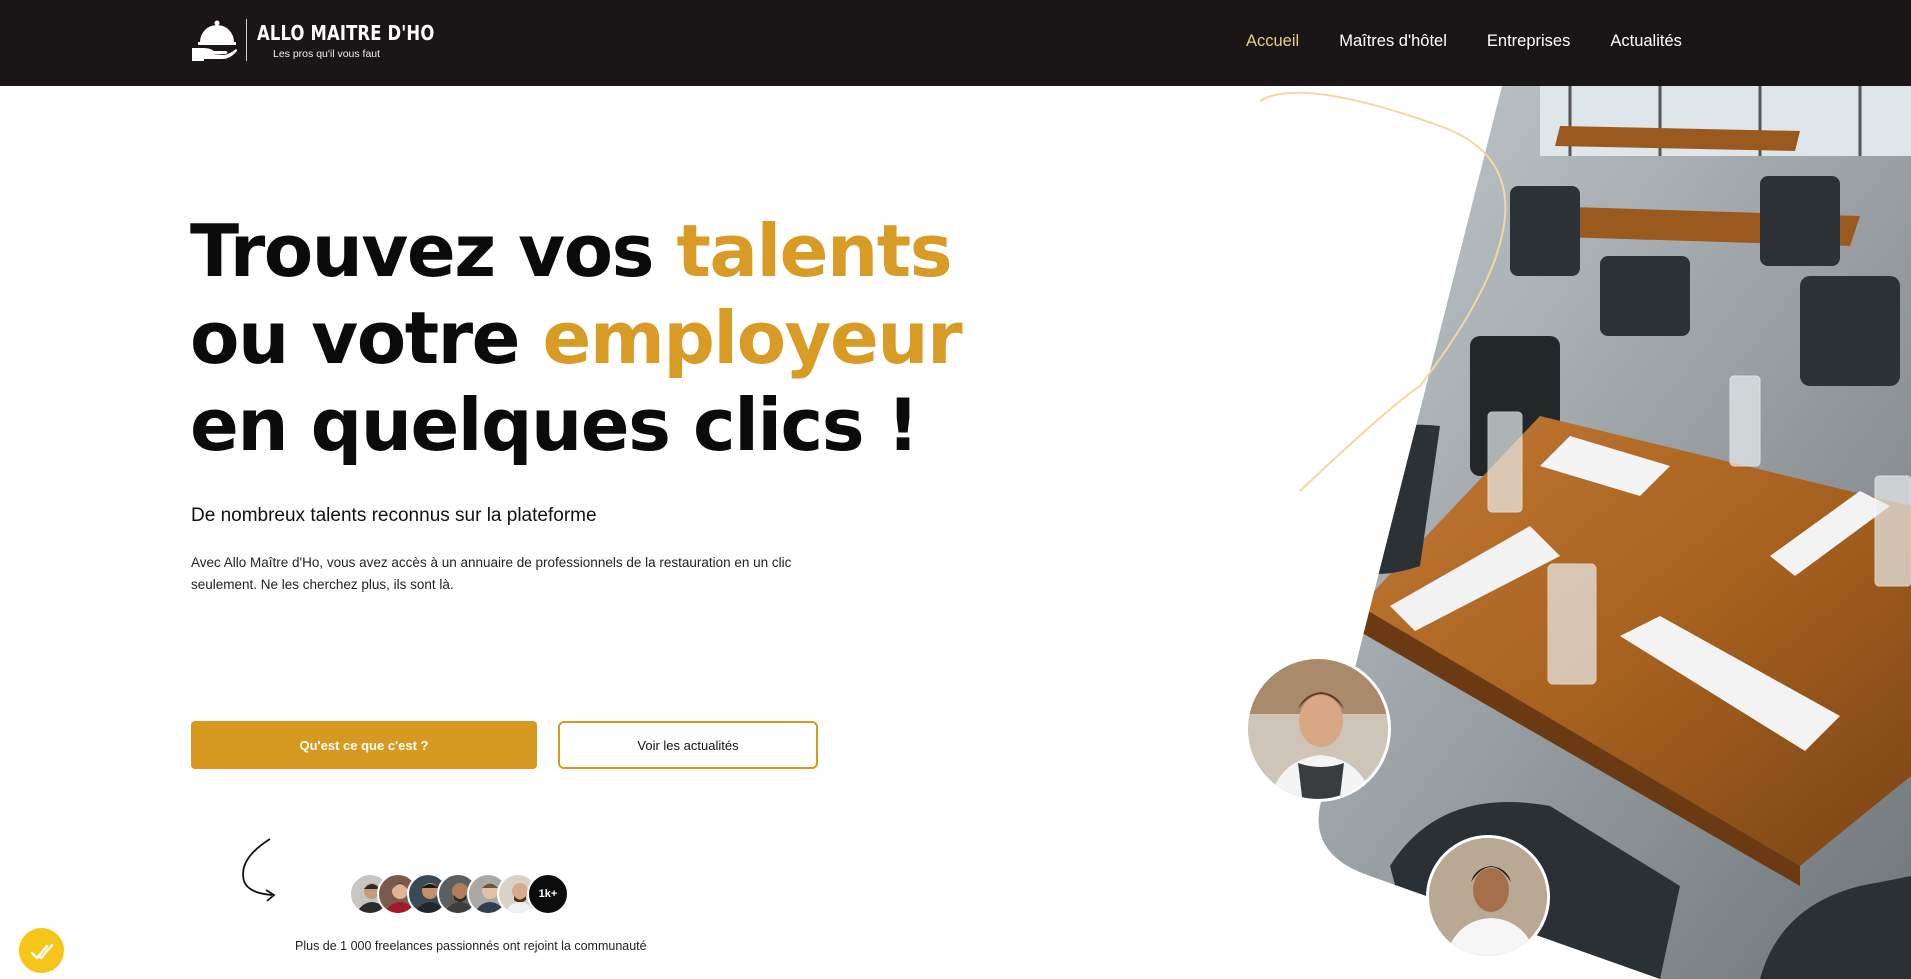 Image resolution: width=1911 pixels, height=979 pixels. What do you see at coordinates (1272, 41) in the screenshot?
I see `nav-item-accueil: Accueil` at bounding box center [1272, 41].